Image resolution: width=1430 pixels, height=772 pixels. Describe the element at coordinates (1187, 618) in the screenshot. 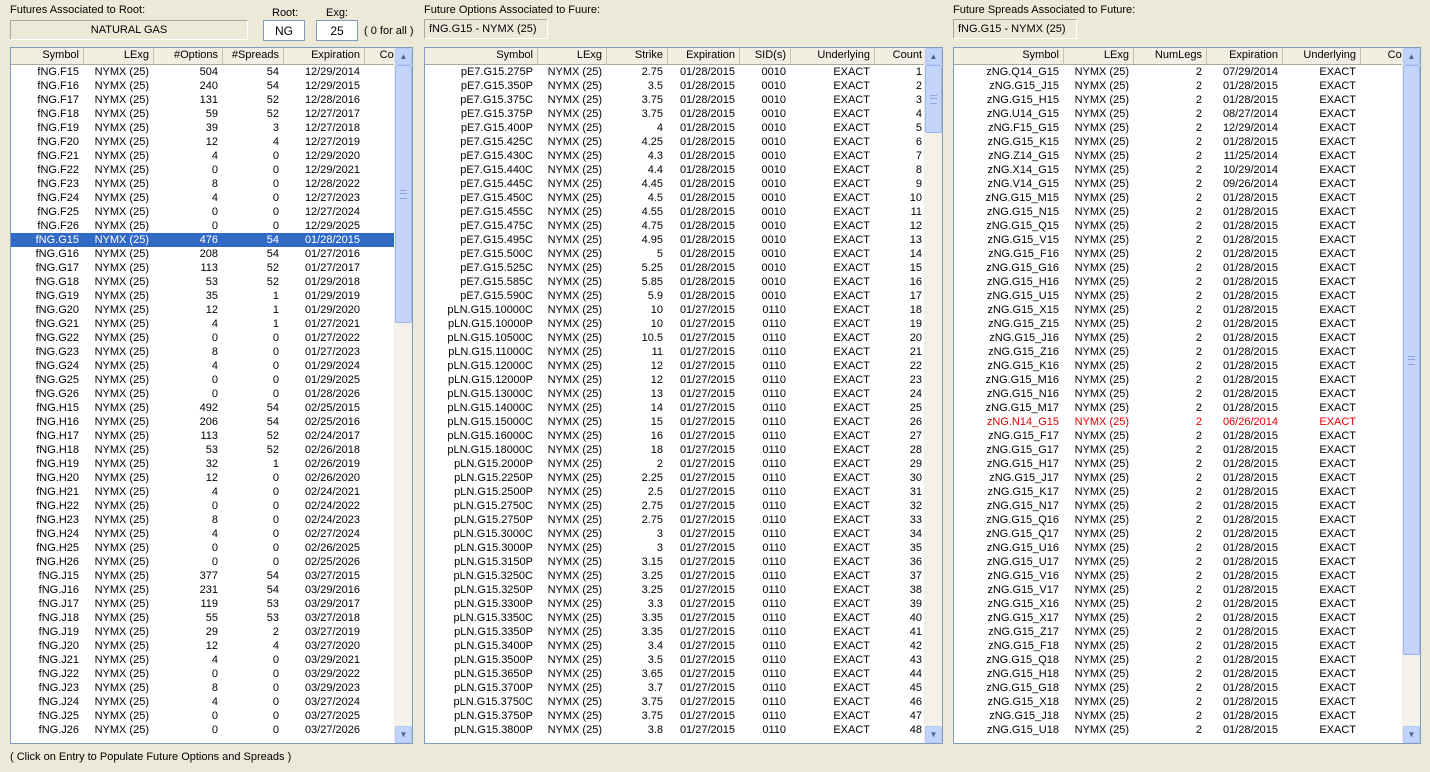

I see `table-row: zNG.G15_X17NYMX (25)201/28/2015EXACT40` at that location.